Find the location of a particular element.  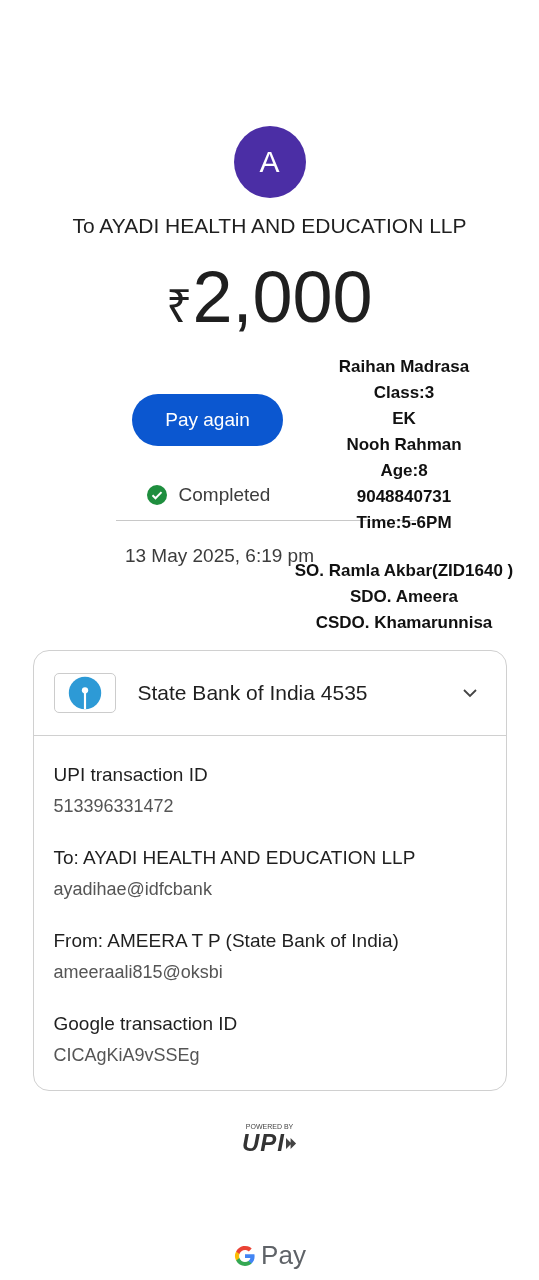

note-line: Raihan Madrasa is located at coordinates (404, 367).